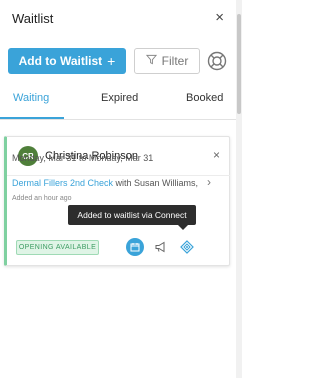  I want to click on card-divider, so click(118, 175).